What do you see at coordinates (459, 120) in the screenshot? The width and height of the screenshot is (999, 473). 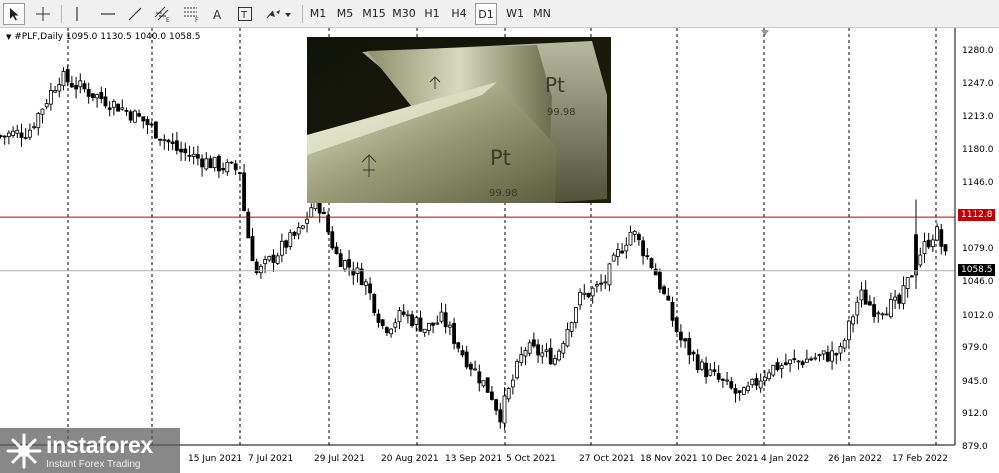 I see `platinum-bars-image: Pt 99.98 Pt 99.98` at bounding box center [459, 120].